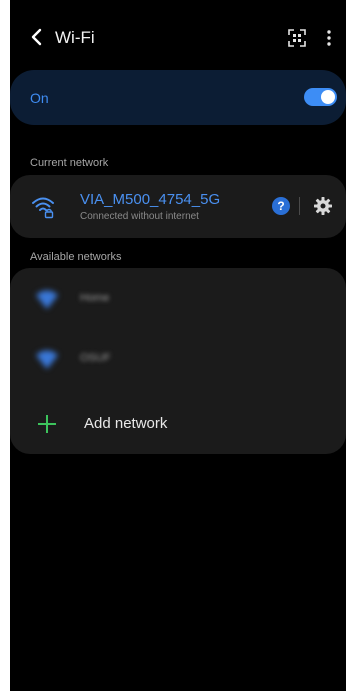 This screenshot has height=691, width=346. Describe the element at coordinates (178, 97) in the screenshot. I see `wifi-master-switch-row: On` at that location.